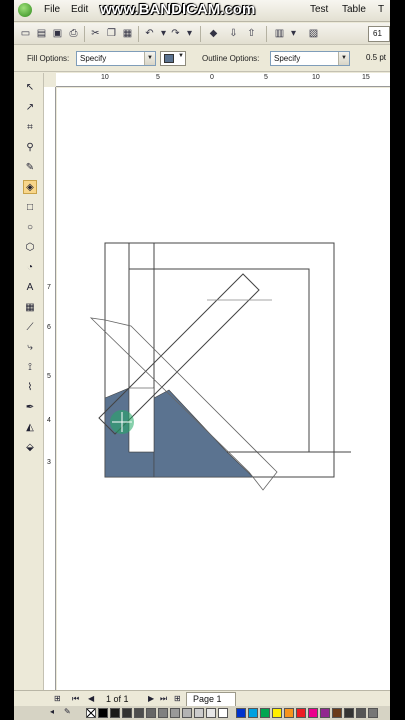  I want to click on dimension-tool-icon: ⟋, so click(30, 328).